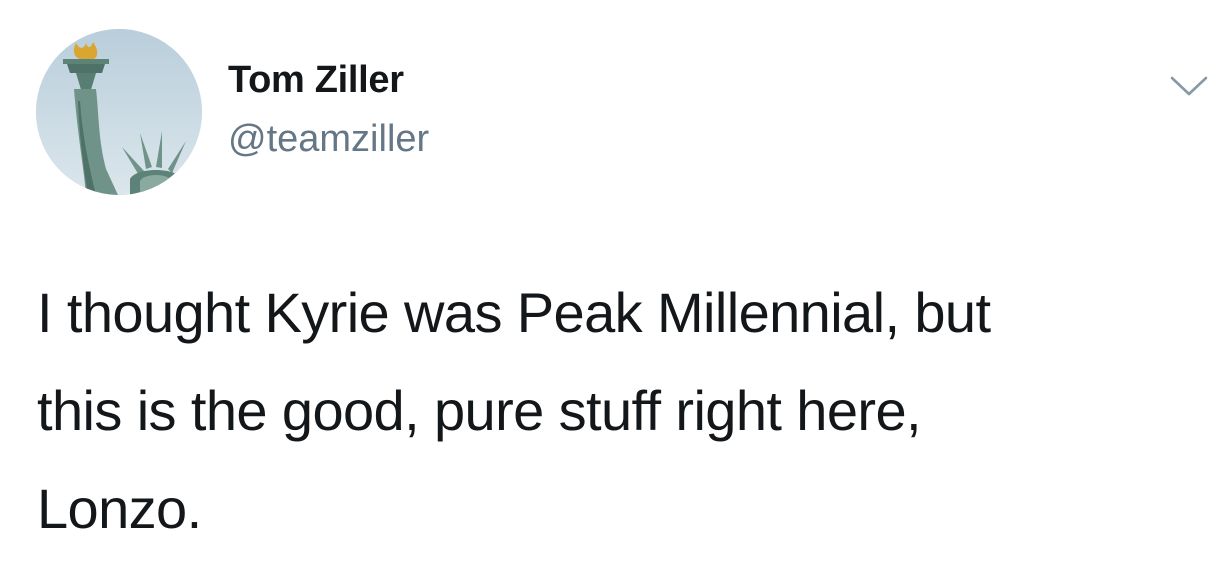 This screenshot has width=1223, height=588. What do you see at coordinates (328, 109) in the screenshot?
I see `author-info: Tom Ziller @teamziller` at bounding box center [328, 109].